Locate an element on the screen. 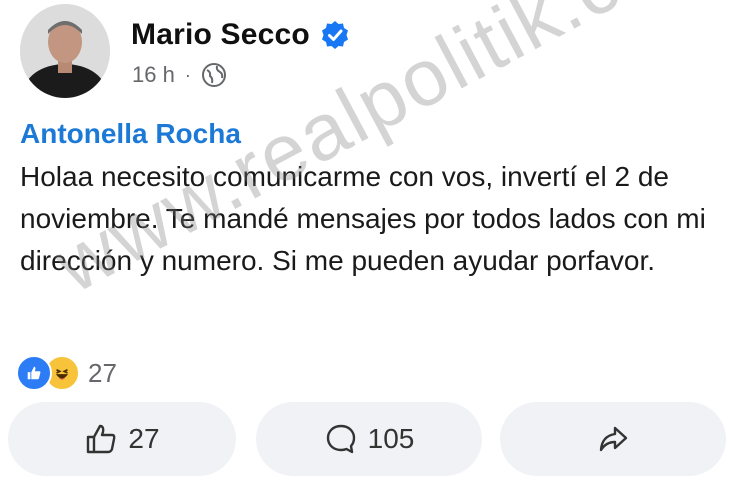  share-arrow-icon is located at coordinates (613, 439).